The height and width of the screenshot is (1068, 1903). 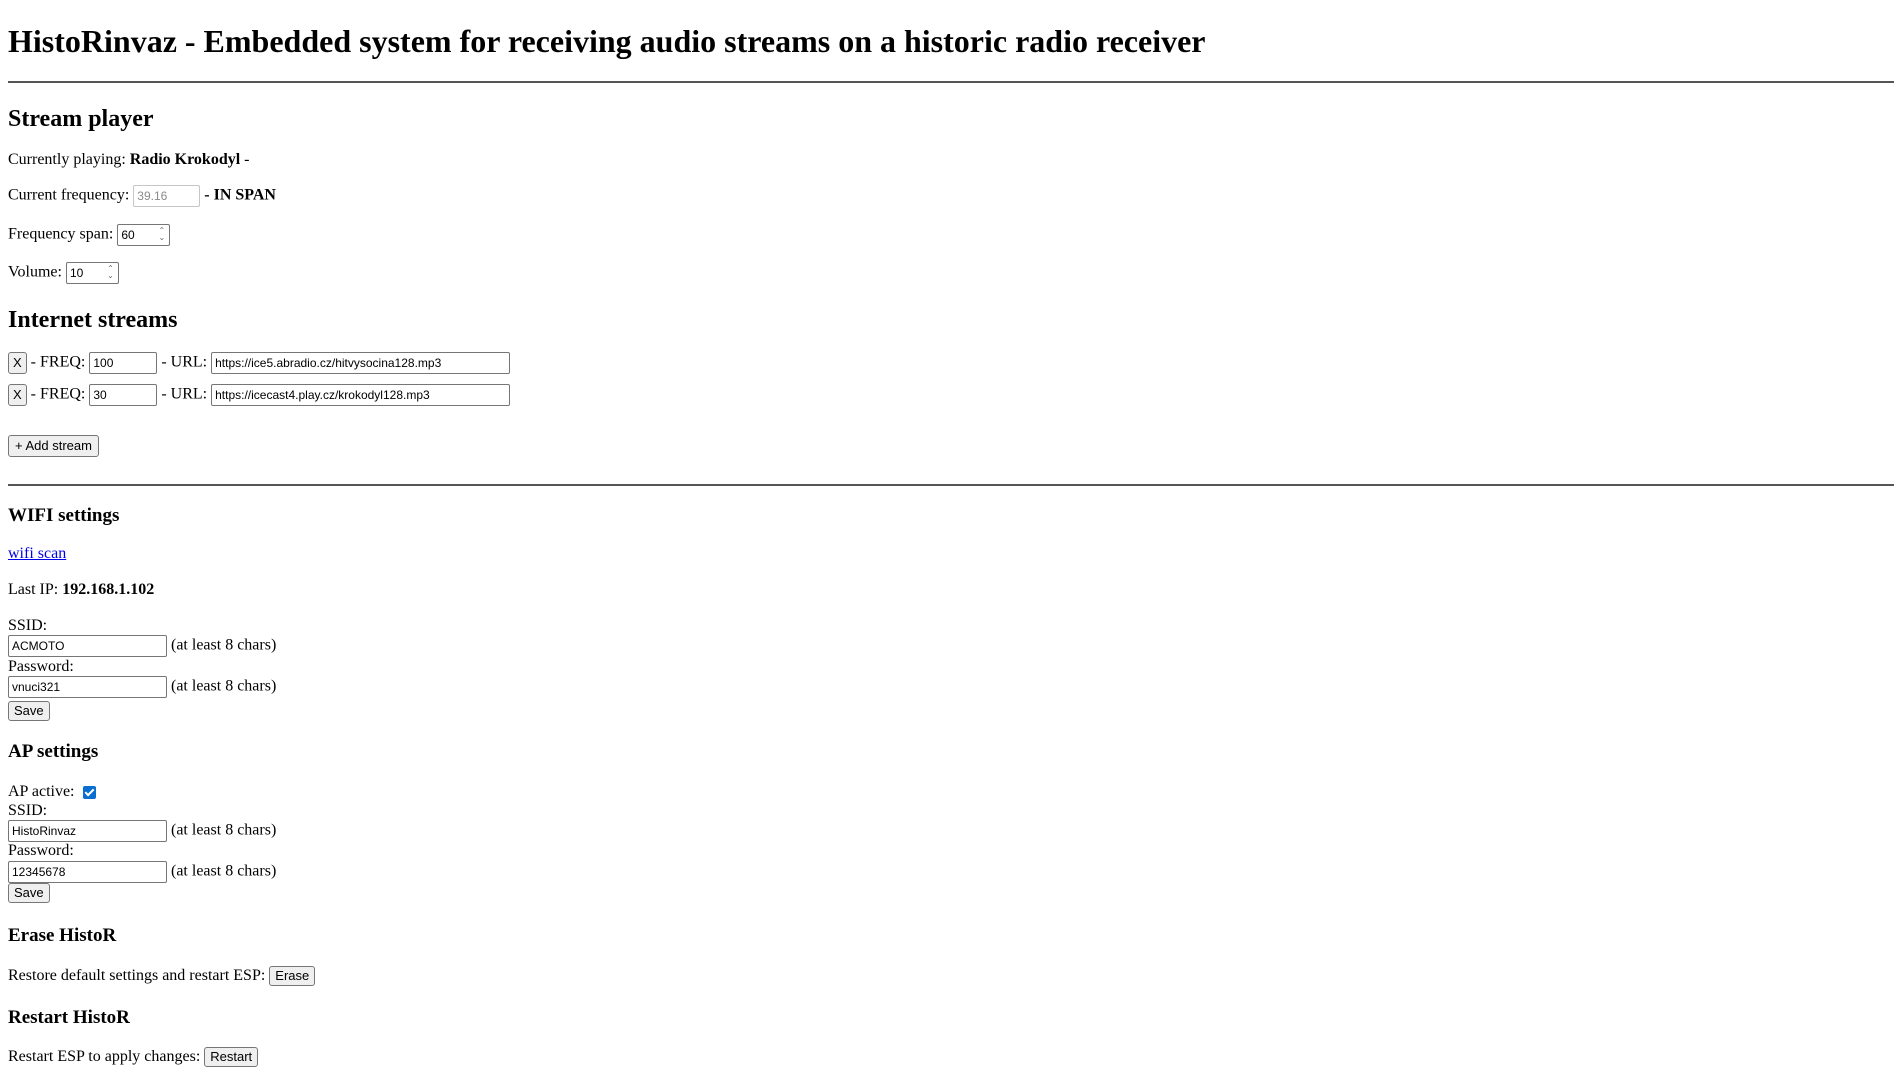 I want to click on wifi-ssid-row: (at least 8 chars), so click(x=142, y=646).